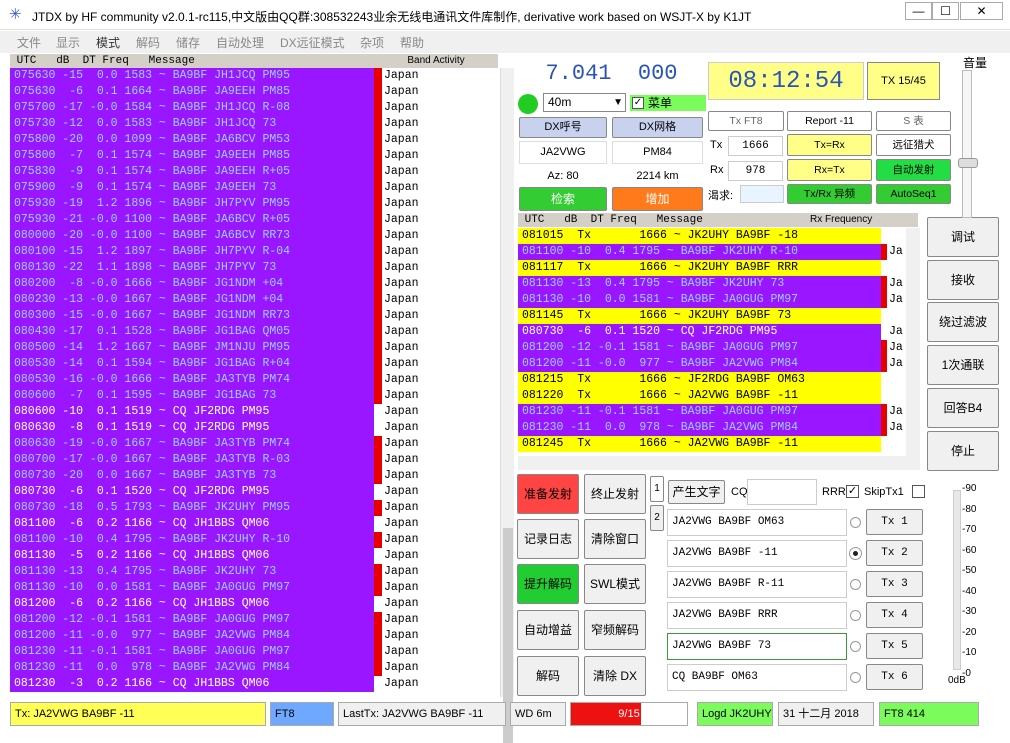  What do you see at coordinates (584, 102) in the screenshot?
I see `band-select: 40m ▼` at bounding box center [584, 102].